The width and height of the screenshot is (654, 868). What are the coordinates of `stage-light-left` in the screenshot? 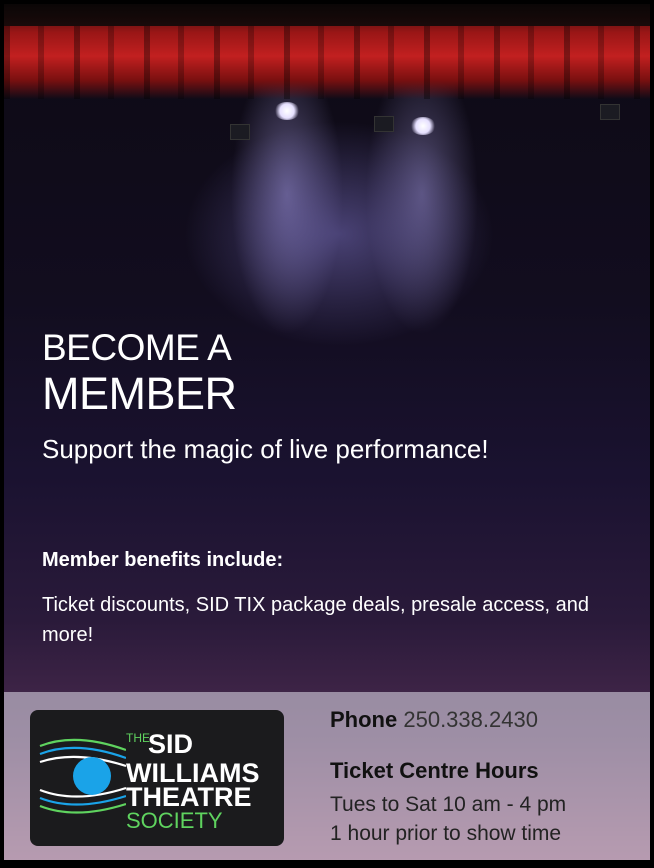 It's located at (287, 111).